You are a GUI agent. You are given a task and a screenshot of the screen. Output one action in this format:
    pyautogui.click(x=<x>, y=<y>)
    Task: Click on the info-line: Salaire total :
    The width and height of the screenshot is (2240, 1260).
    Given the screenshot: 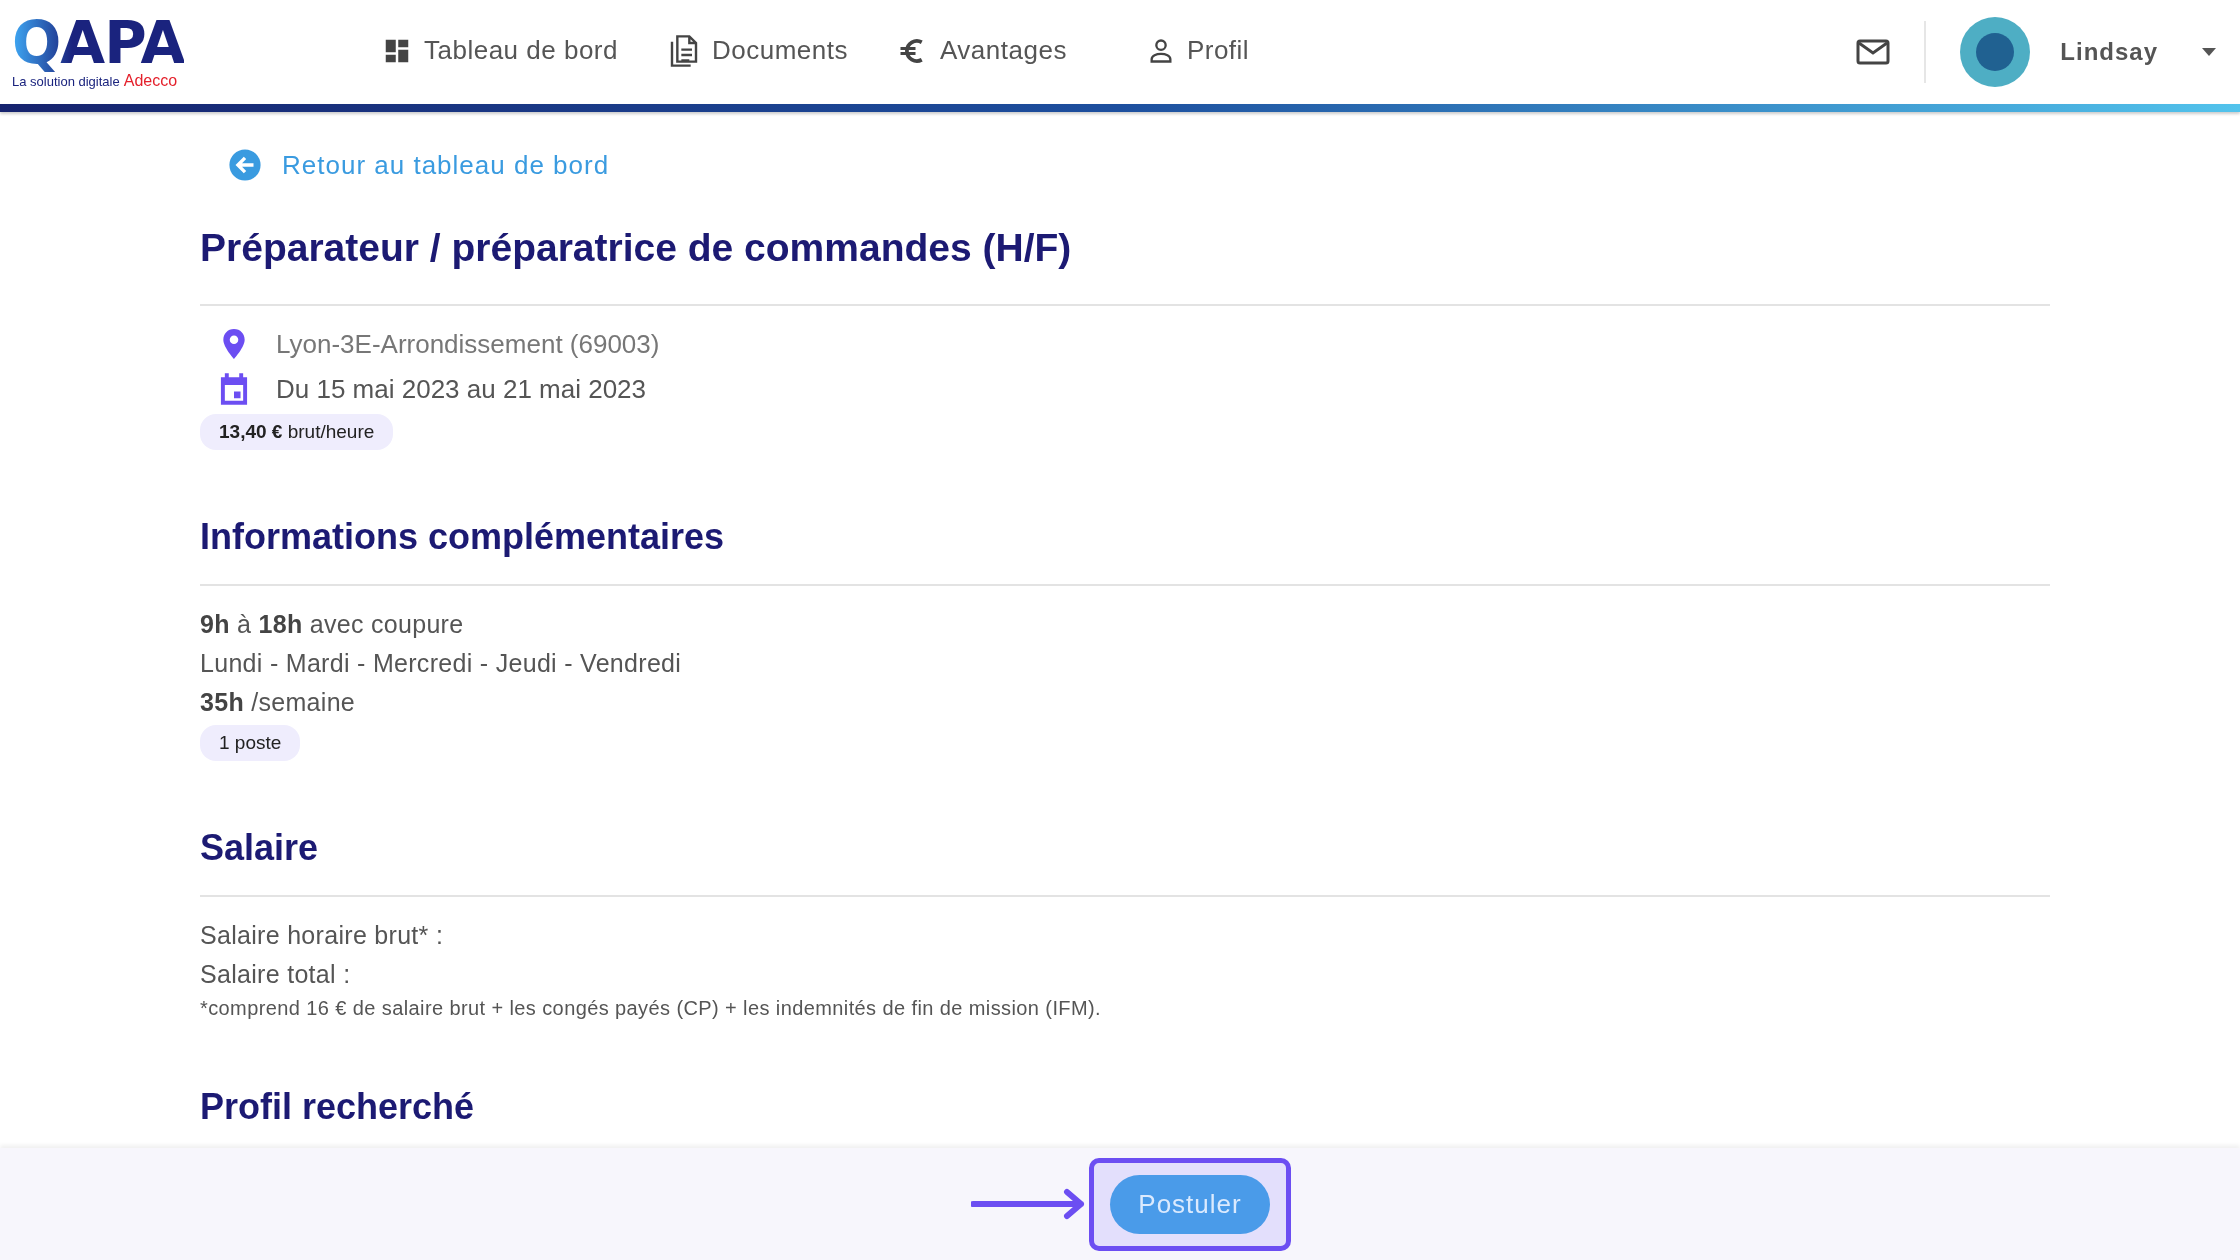 What is the action you would take?
    pyautogui.click(x=276, y=974)
    